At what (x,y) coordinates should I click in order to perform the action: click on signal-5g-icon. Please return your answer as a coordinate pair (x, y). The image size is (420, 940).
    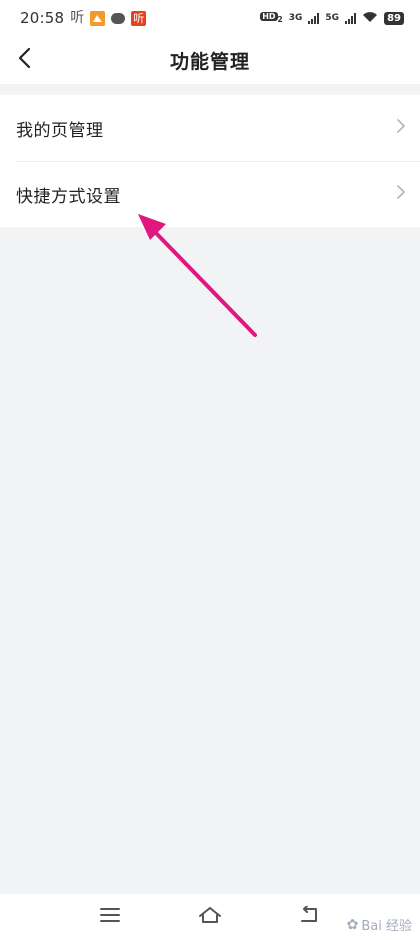
    Looking at the image, I should click on (351, 18).